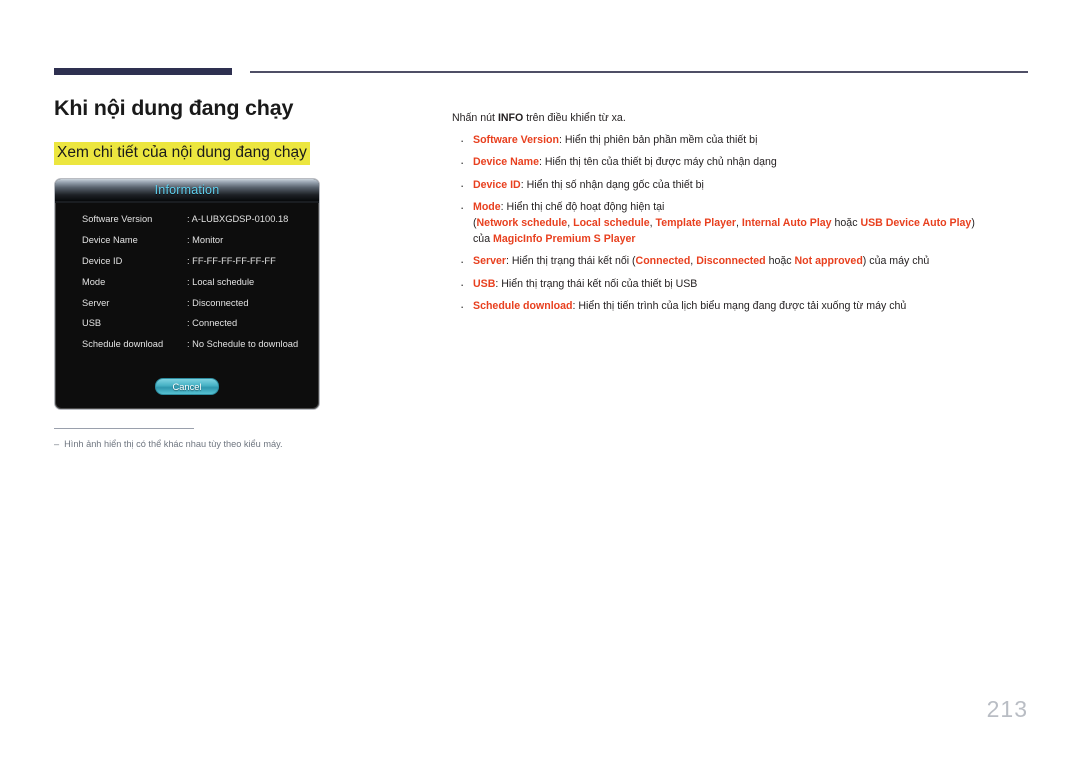 This screenshot has height=763, width=1080. Describe the element at coordinates (243, 344) in the screenshot. I see `row-value: : No Schedule to download` at that location.